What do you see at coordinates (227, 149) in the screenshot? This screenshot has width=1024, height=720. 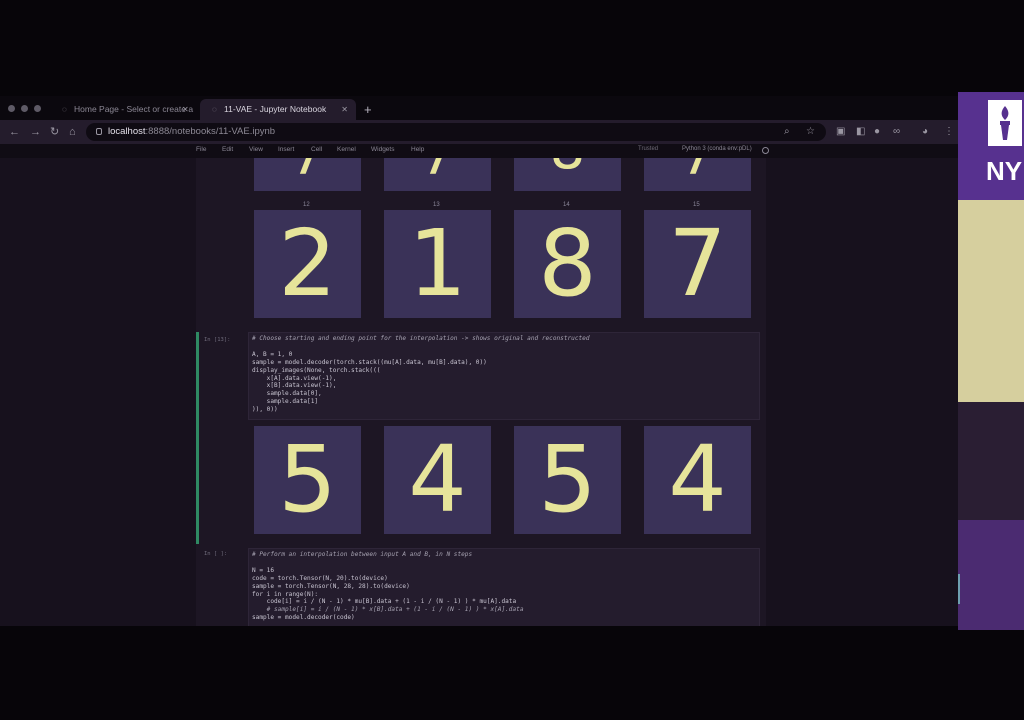 I see `menu-edit: Edit` at bounding box center [227, 149].